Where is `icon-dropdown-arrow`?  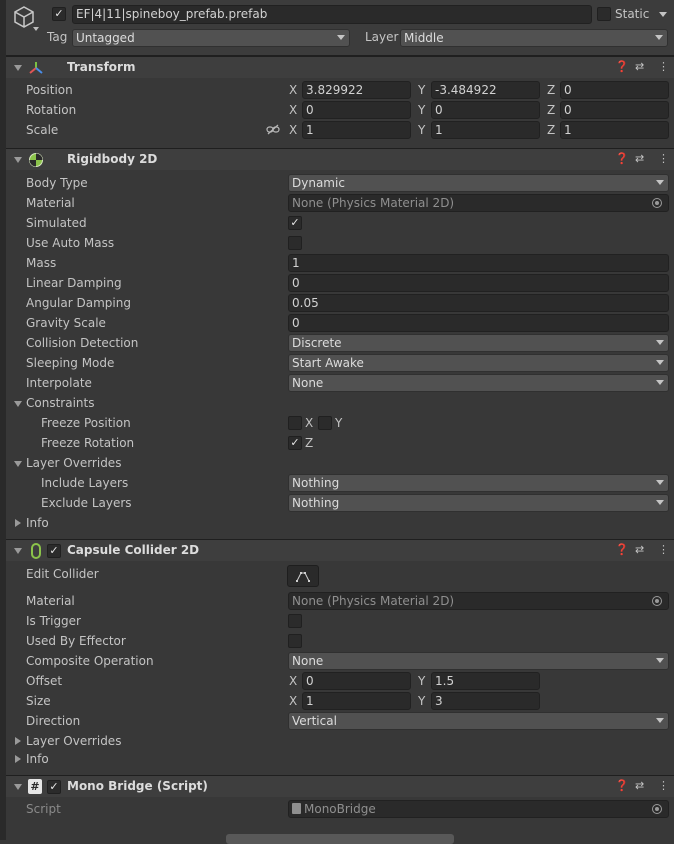 icon-dropdown-arrow is located at coordinates (36, 29).